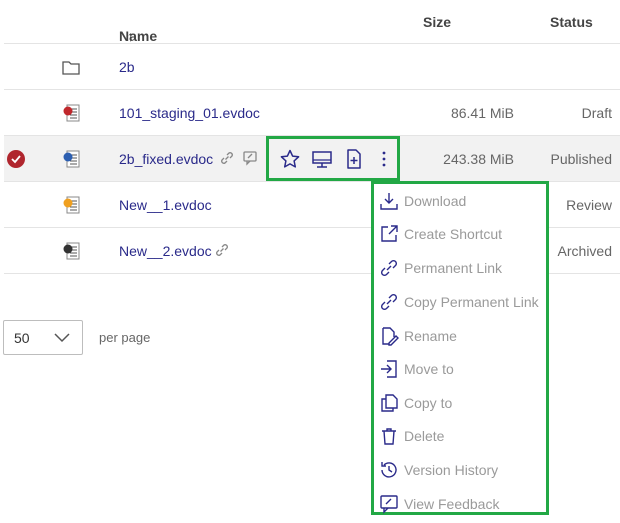  What do you see at coordinates (165, 251) in the screenshot?
I see `file-name: New__2.evdoc` at bounding box center [165, 251].